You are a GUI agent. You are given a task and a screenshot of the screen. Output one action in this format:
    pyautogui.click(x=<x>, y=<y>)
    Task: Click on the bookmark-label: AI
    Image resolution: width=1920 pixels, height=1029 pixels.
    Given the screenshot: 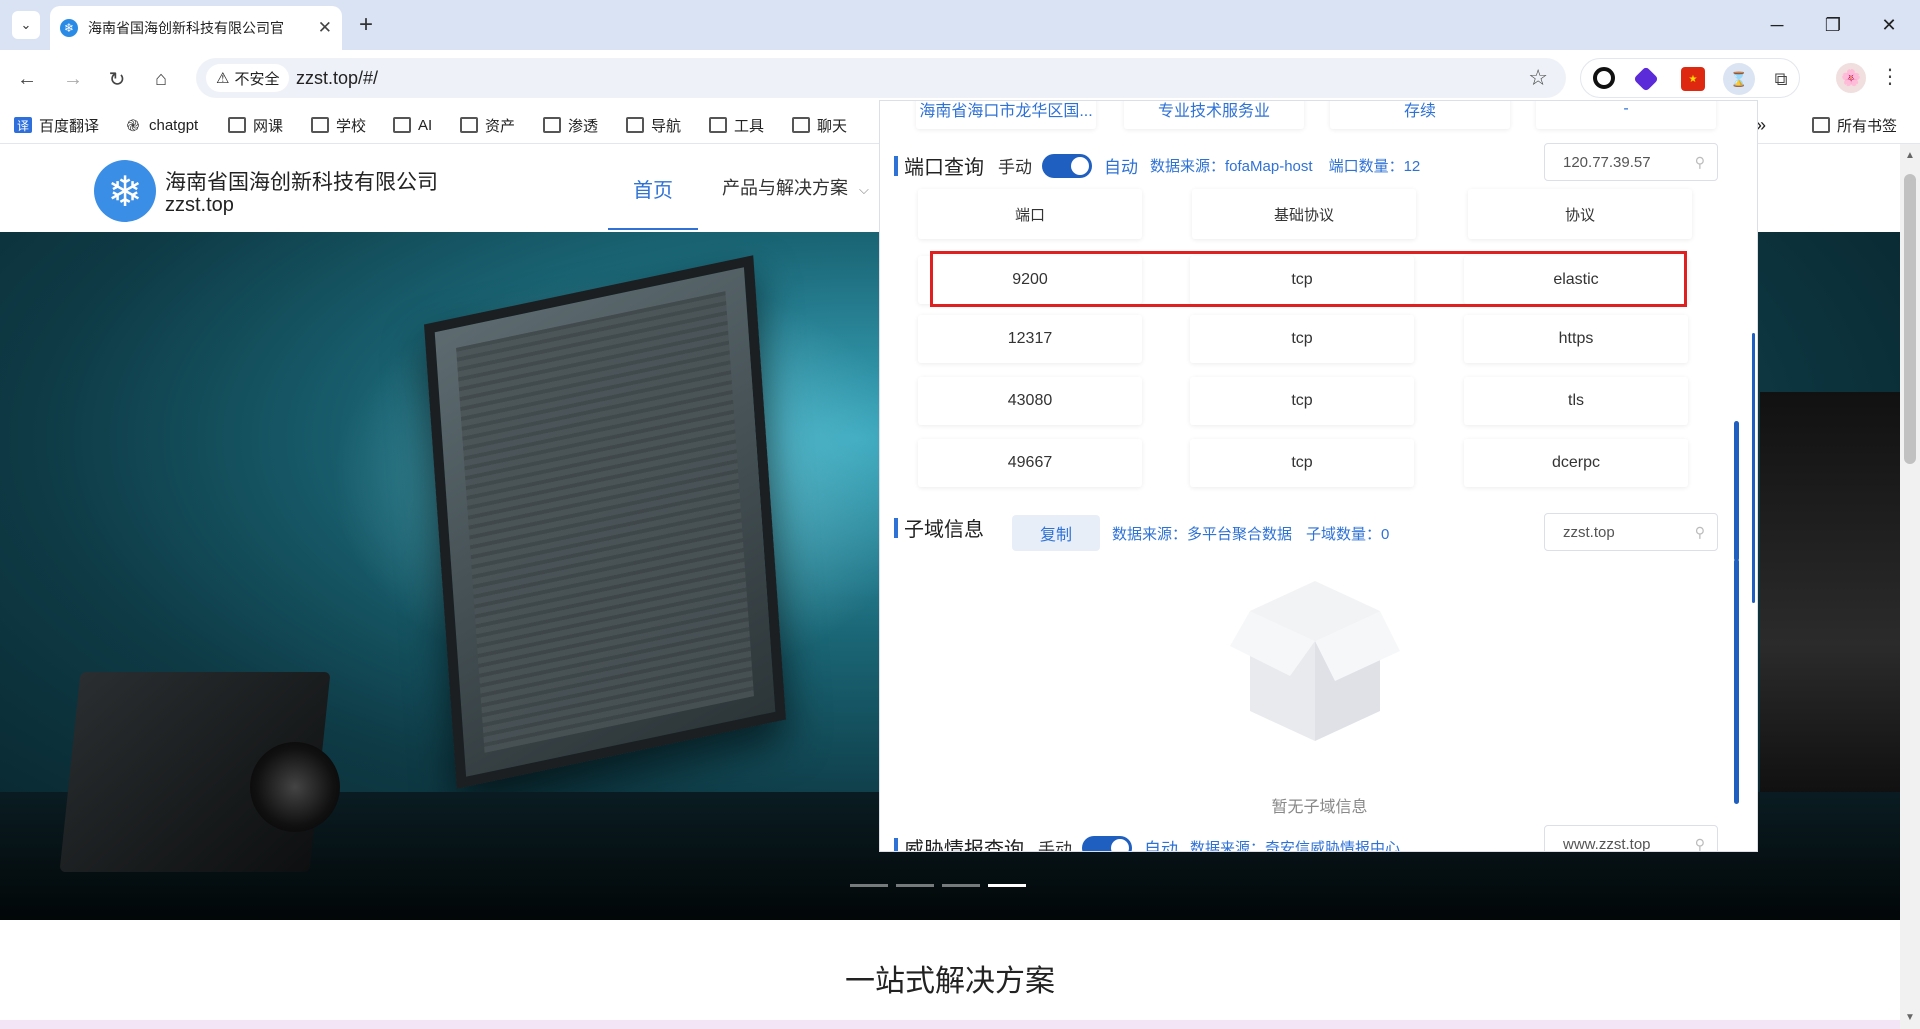 What is the action you would take?
    pyautogui.click(x=425, y=125)
    